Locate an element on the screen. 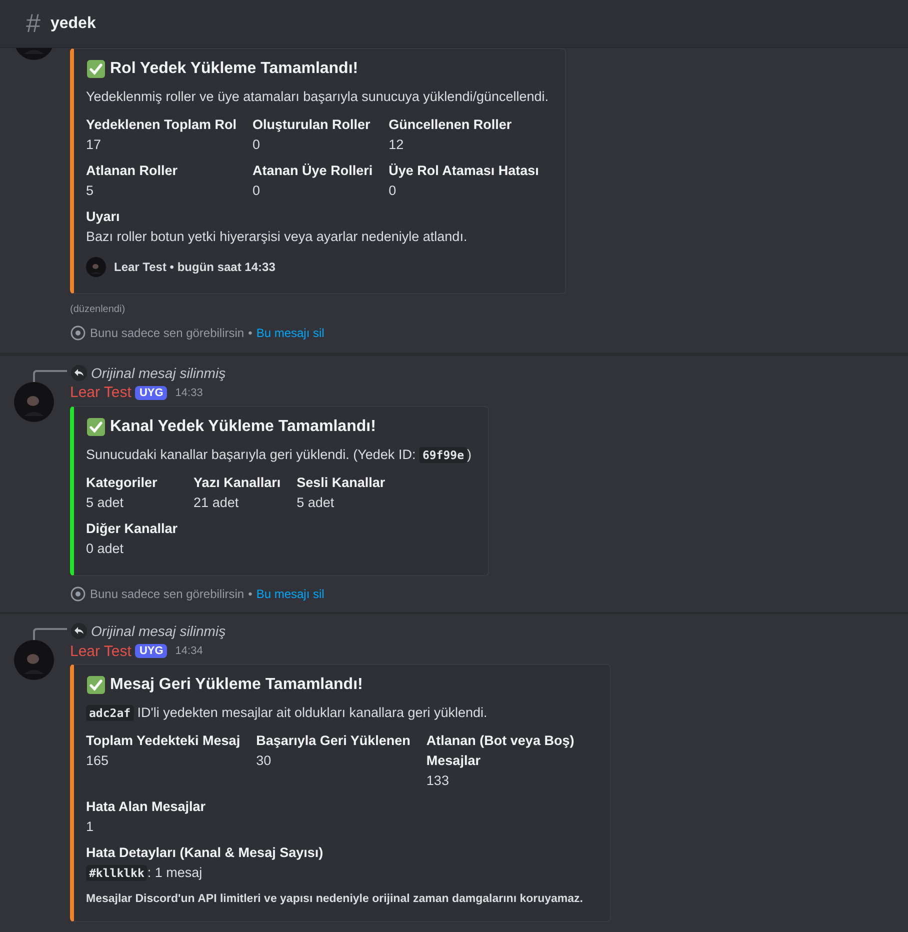 Image resolution: width=908 pixels, height=932 pixels. inline-code: #kllklkk is located at coordinates (117, 873).